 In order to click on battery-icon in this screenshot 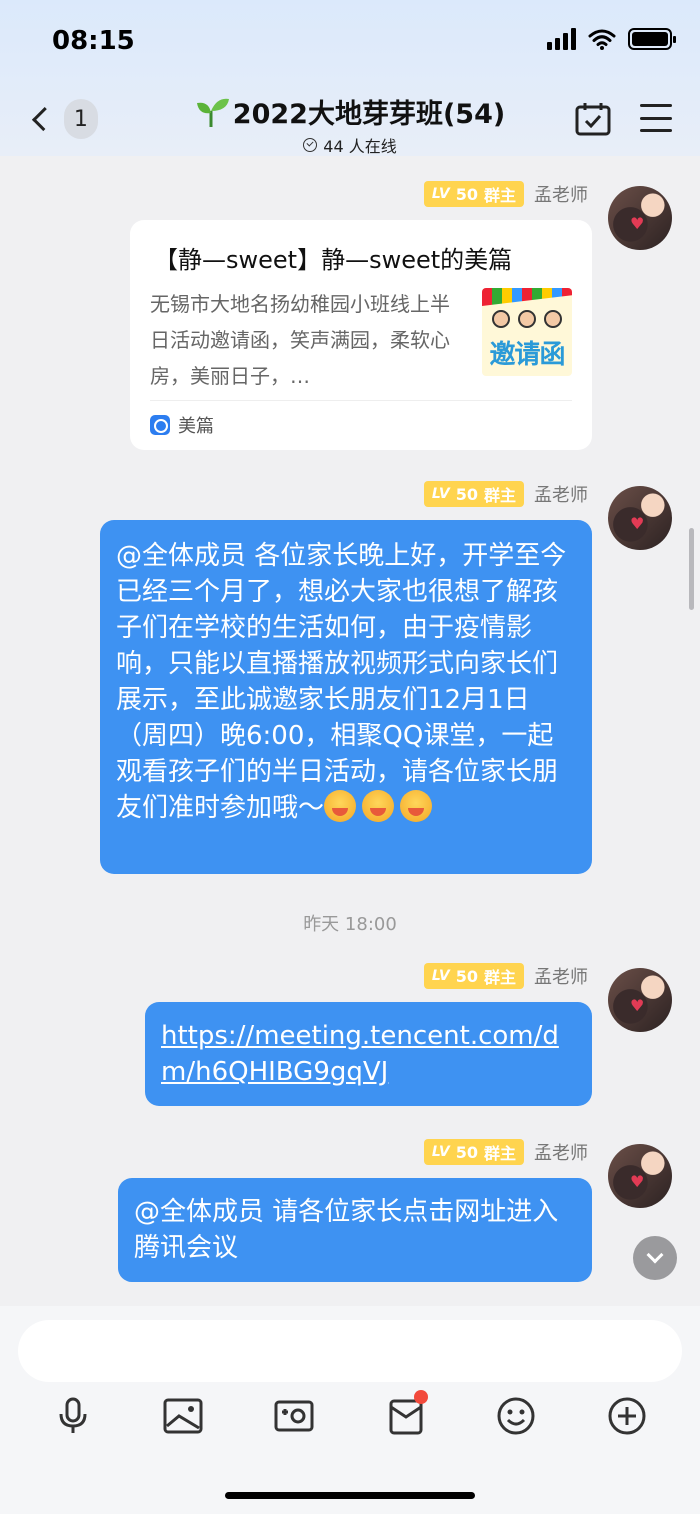, I will do `click(652, 39)`.